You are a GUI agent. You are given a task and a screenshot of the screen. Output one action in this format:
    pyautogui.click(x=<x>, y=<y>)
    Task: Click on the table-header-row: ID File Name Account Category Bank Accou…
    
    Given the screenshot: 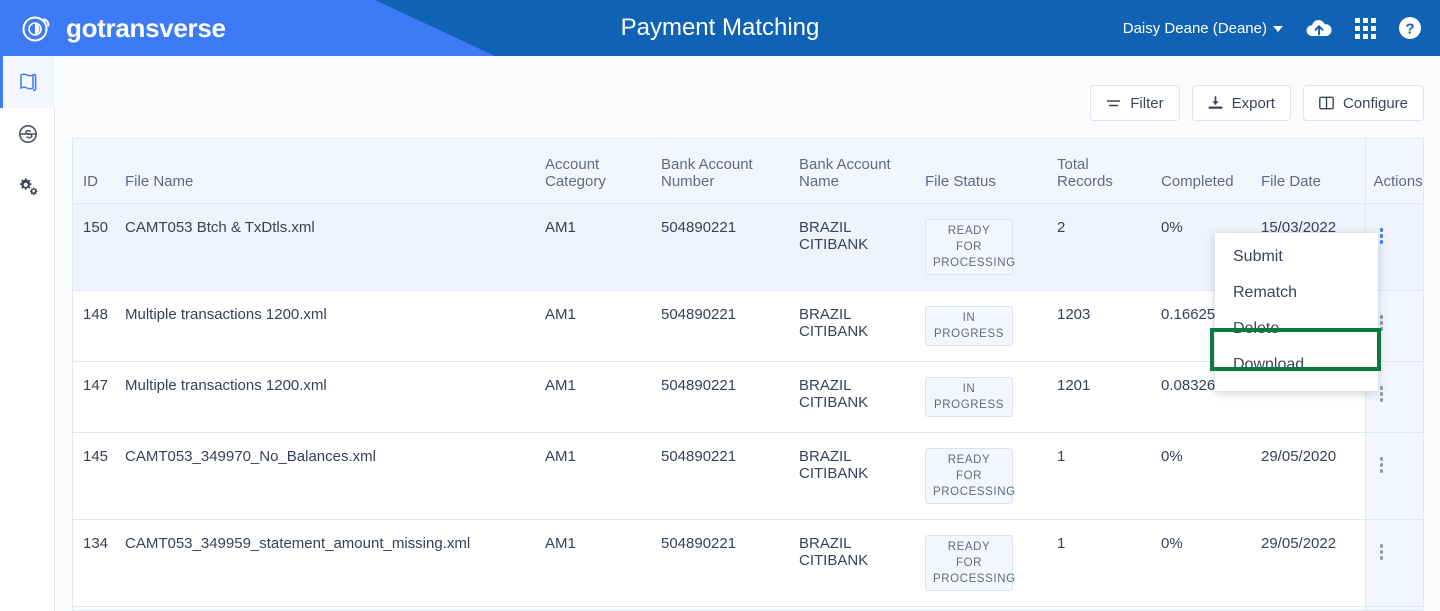 What is the action you would take?
    pyautogui.click(x=748, y=171)
    